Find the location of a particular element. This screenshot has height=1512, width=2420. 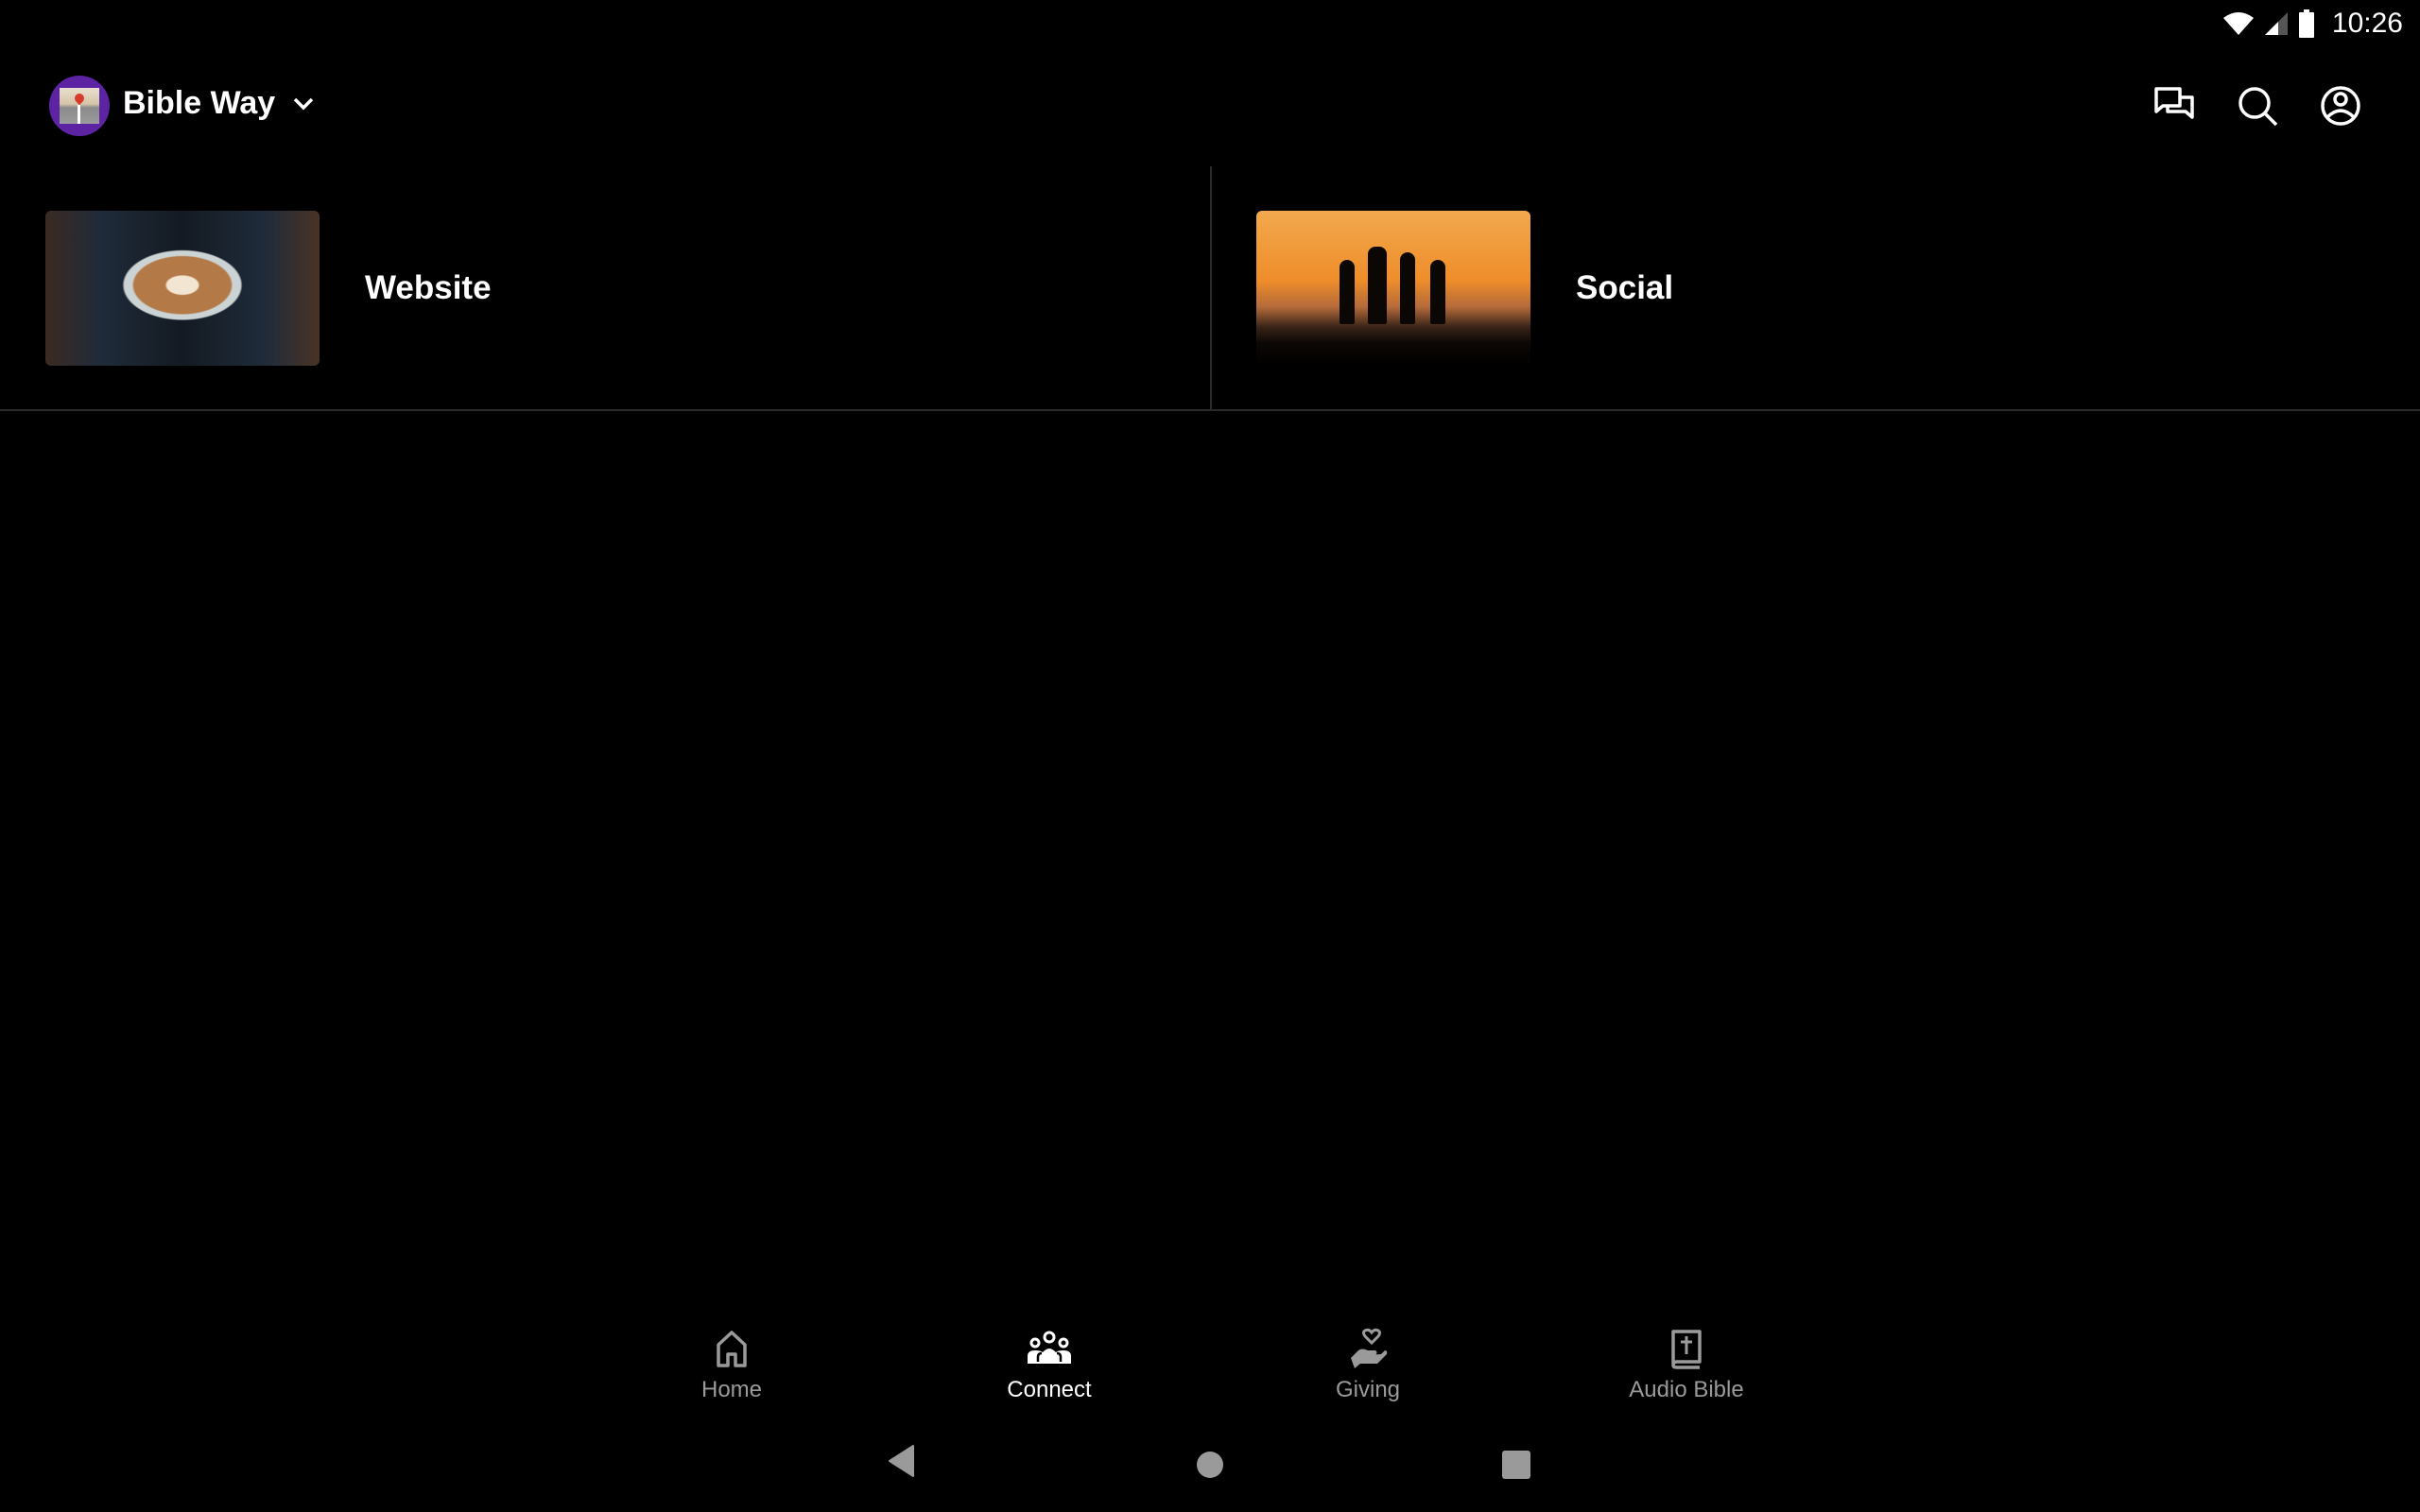

system-recents-button is located at coordinates (1516, 1467).